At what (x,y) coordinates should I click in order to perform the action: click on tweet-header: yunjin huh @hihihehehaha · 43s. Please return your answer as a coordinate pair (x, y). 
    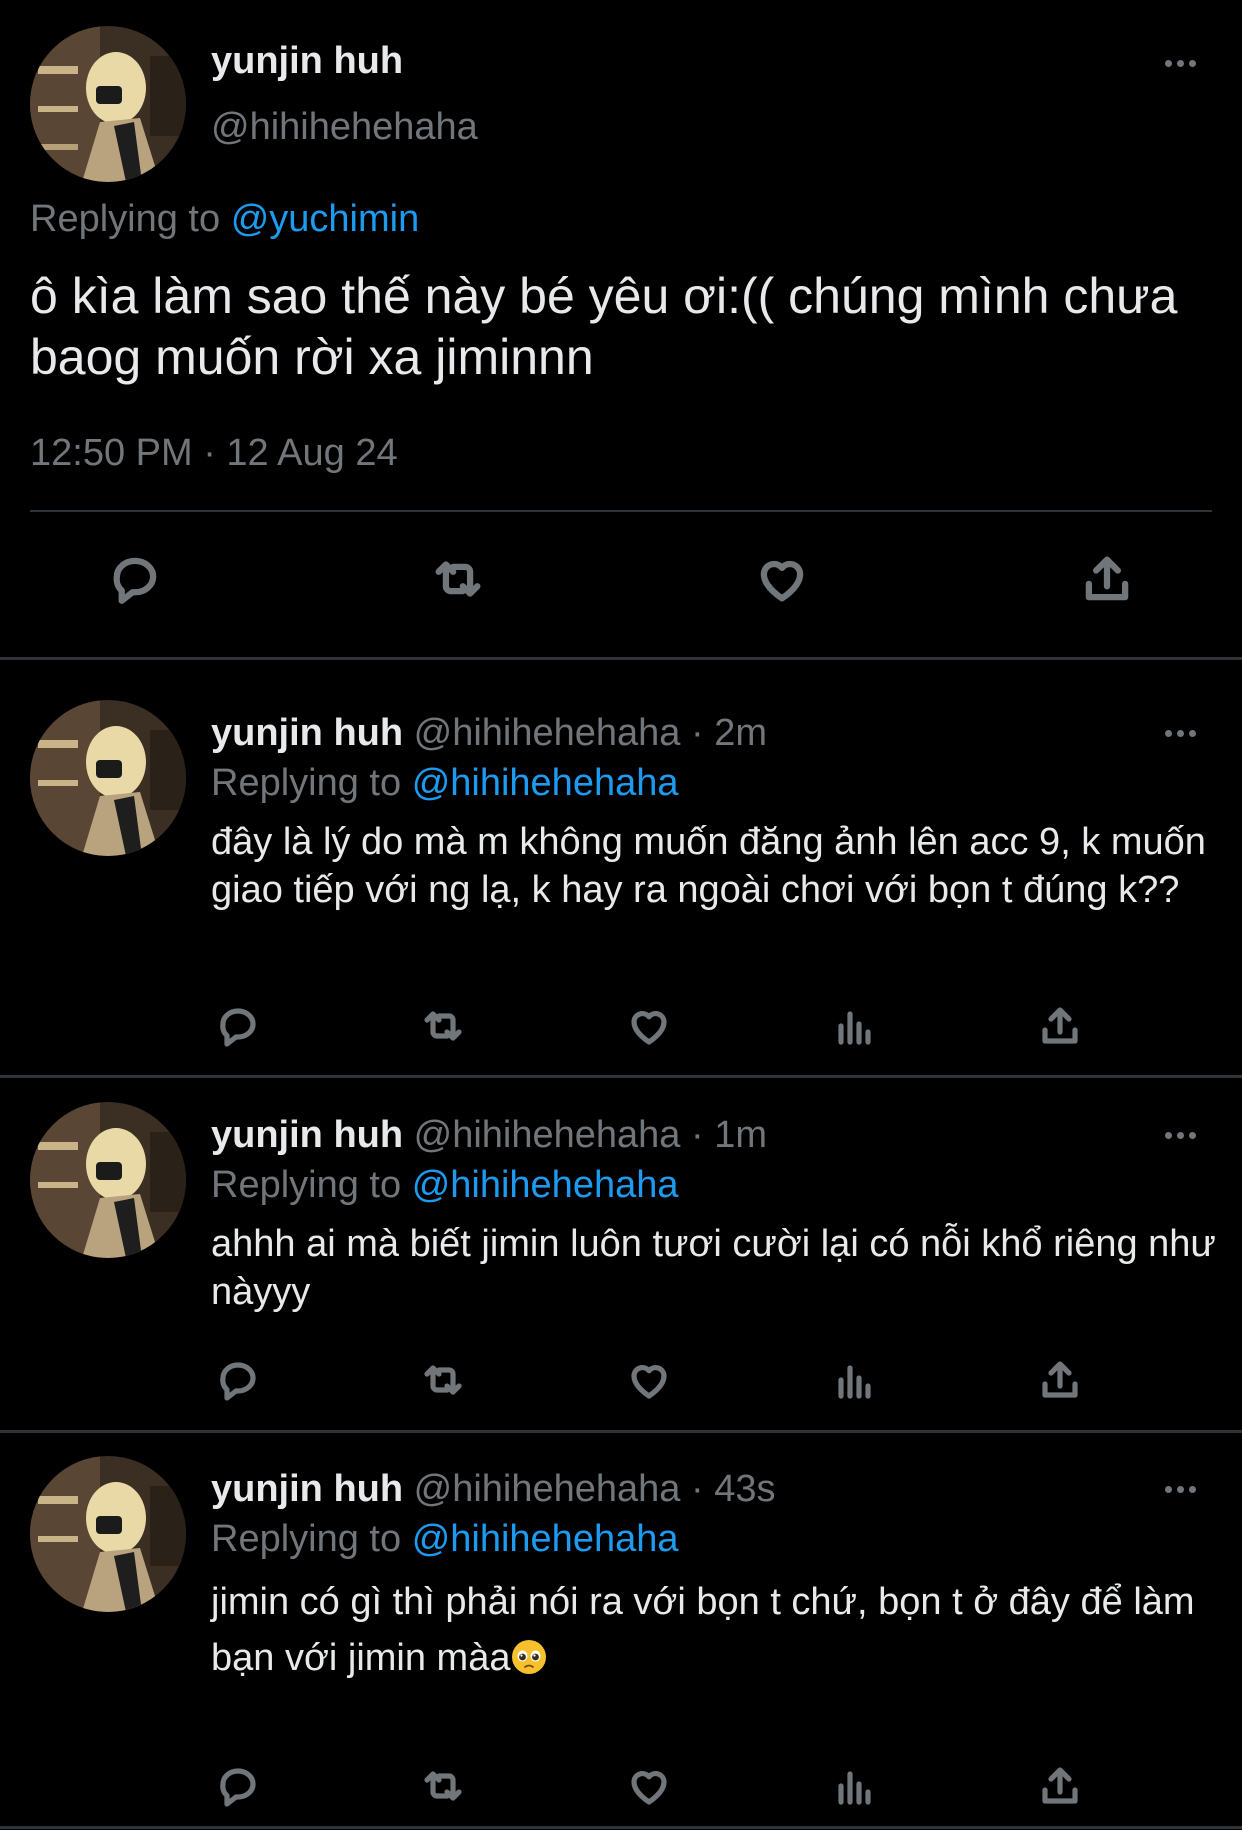
    Looking at the image, I should click on (493, 1489).